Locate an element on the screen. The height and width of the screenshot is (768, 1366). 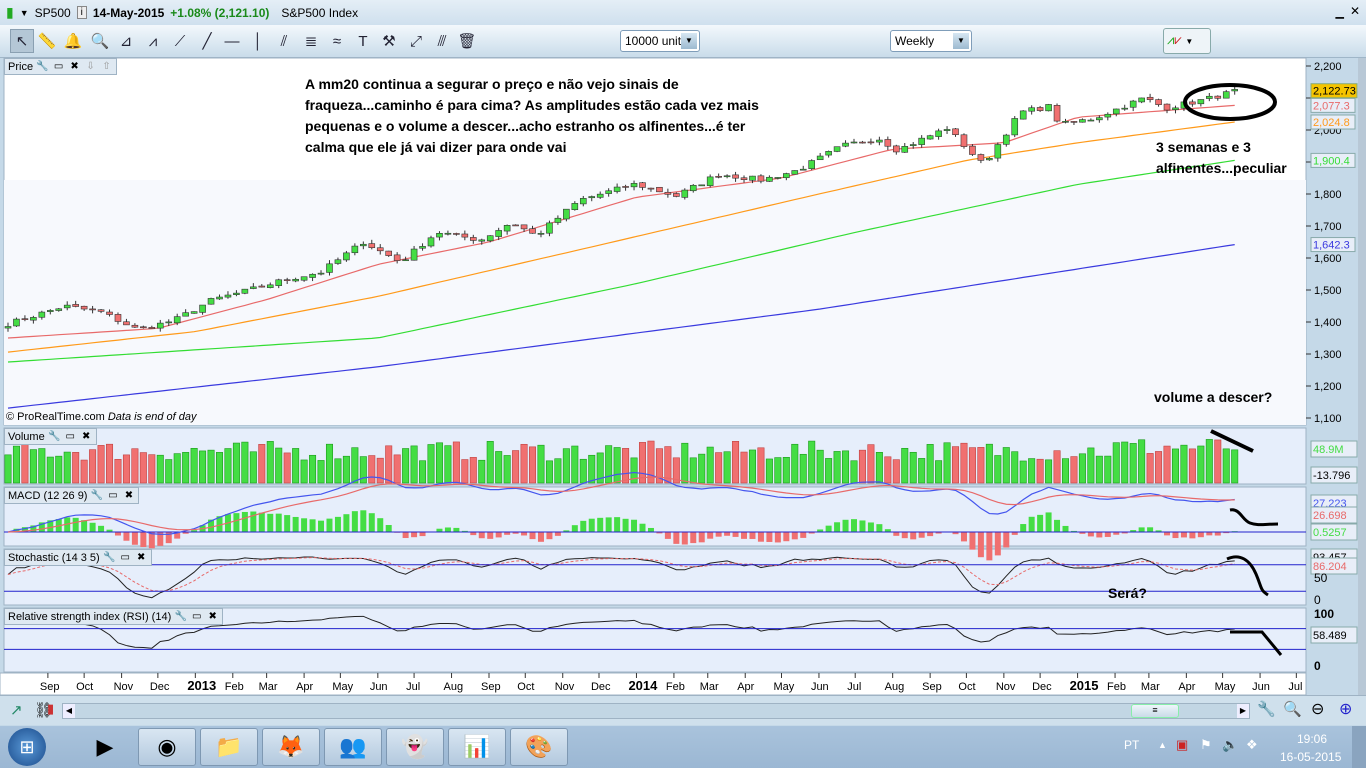
text-icon: T is located at coordinates (363, 41).